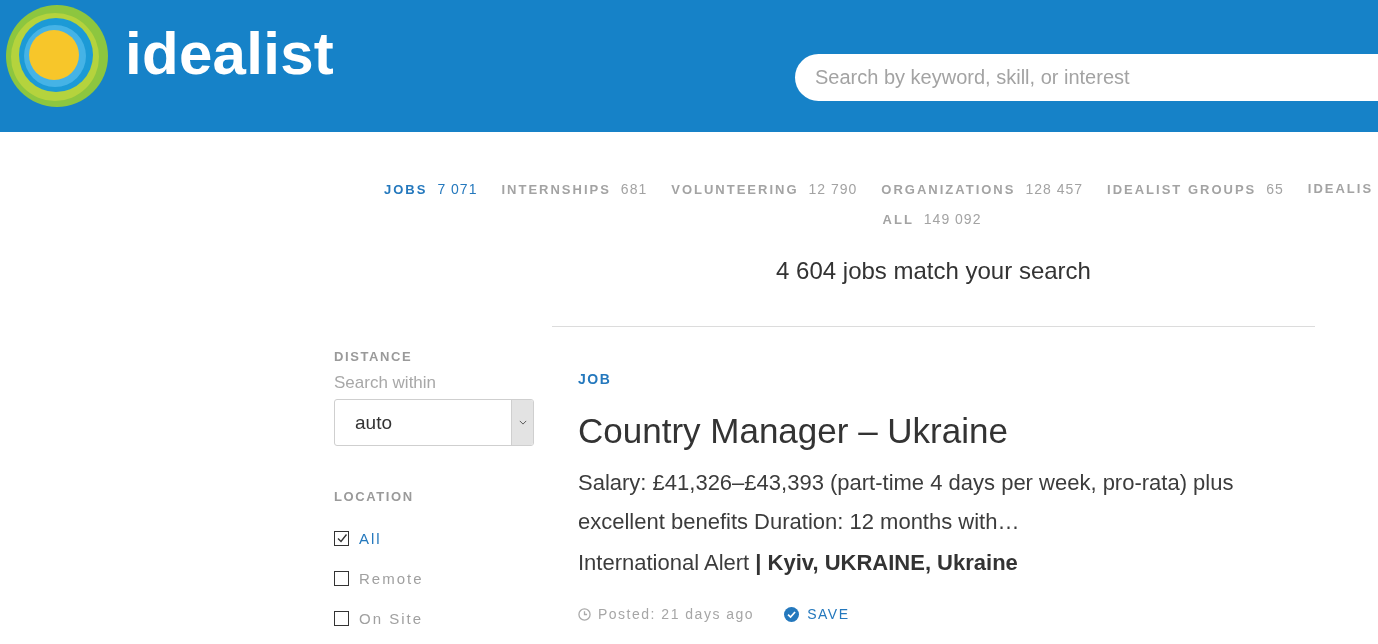 This screenshot has height=644, width=1378. I want to click on category-tab: JOBS 7 071, so click(431, 195).